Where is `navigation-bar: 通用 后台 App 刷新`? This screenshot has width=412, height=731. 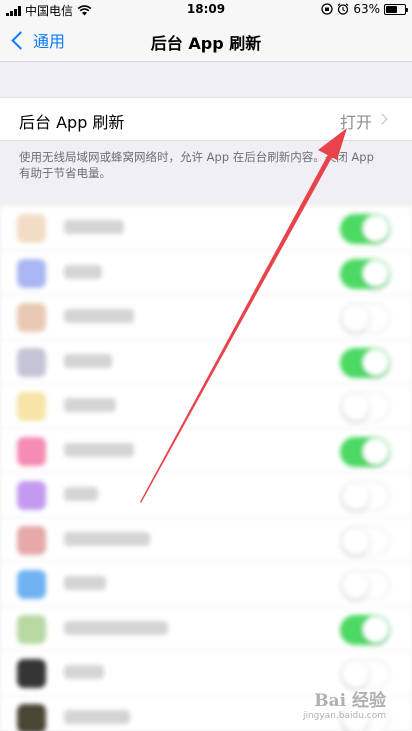
navigation-bar: 通用 后台 App 刷新 is located at coordinates (206, 40).